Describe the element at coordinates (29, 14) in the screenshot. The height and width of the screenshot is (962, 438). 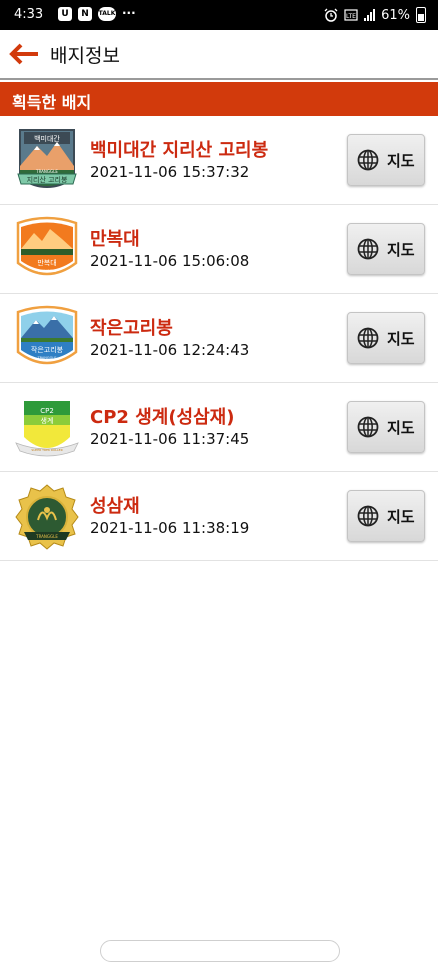
I see `status-time: 4:33` at that location.